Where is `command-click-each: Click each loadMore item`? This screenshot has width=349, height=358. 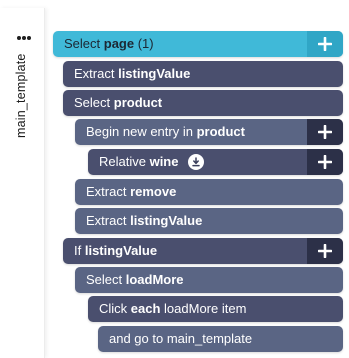
command-click-each: Click each loadMore item is located at coordinates (215, 309).